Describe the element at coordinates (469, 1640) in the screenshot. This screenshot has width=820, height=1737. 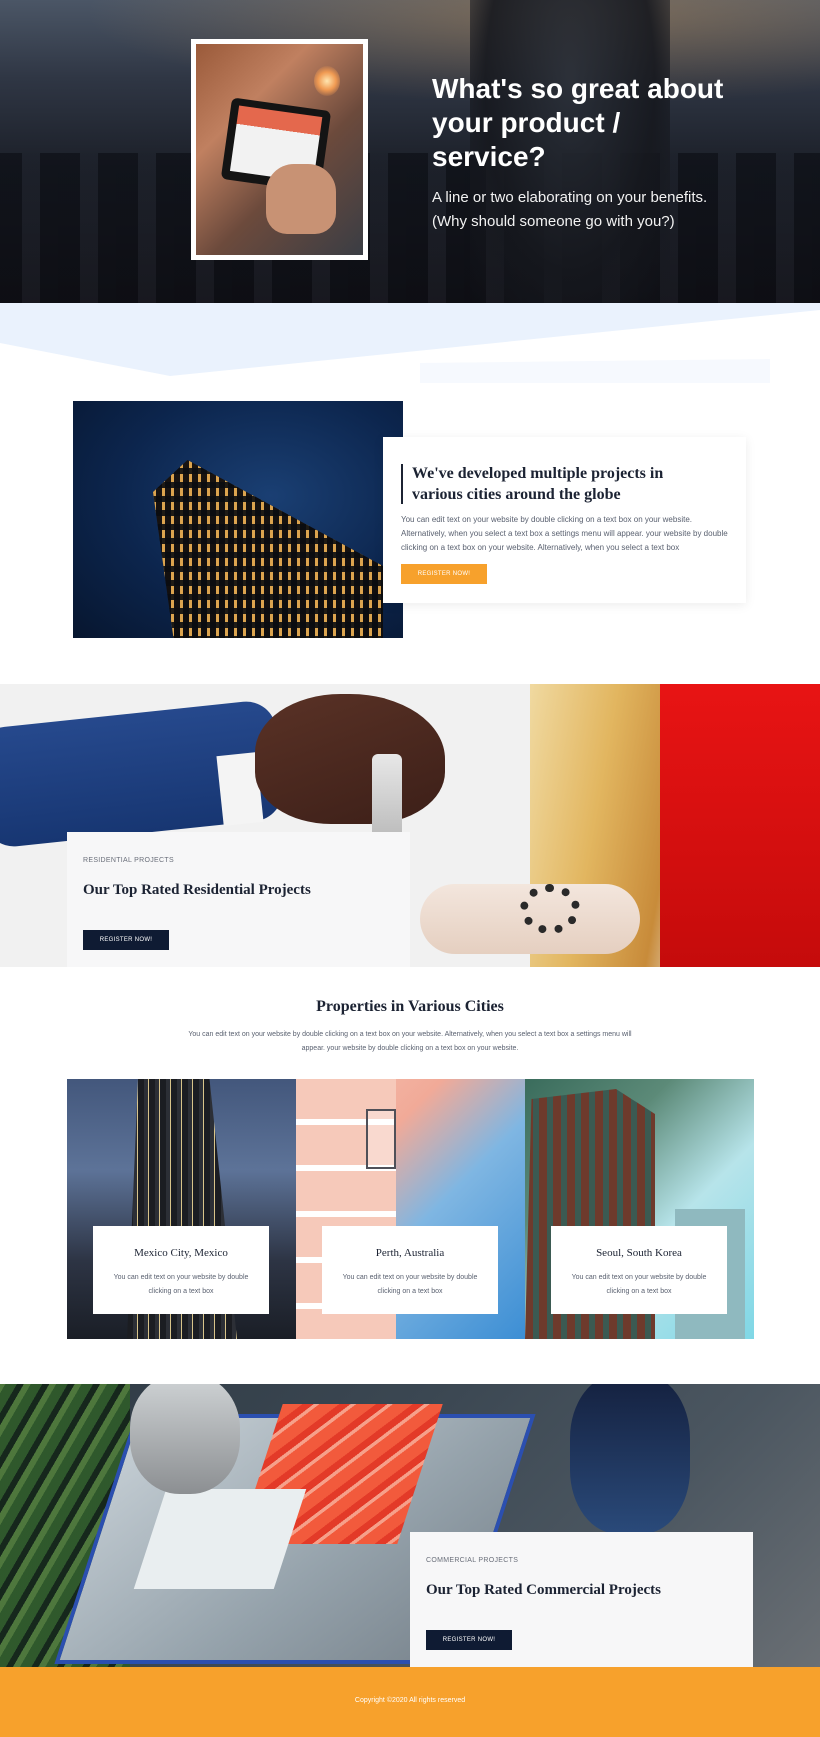
I see `commercial-register-button: REGISTER NOW!` at that location.